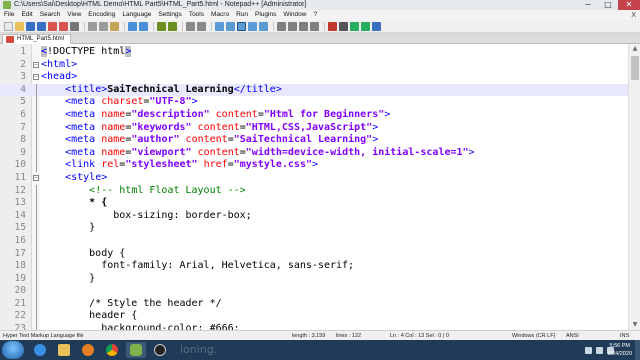  Describe the element at coordinates (588, 5) in the screenshot. I see `minimize-button: −` at that location.